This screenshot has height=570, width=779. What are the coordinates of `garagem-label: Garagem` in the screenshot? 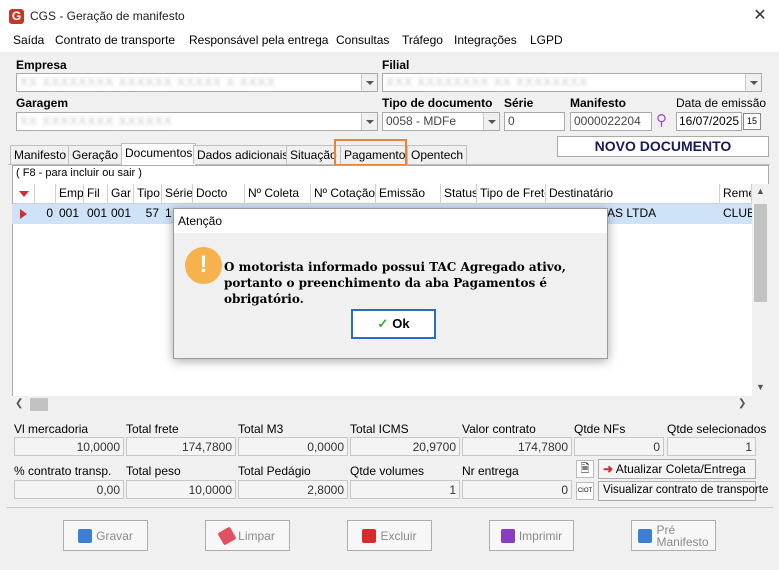 It's located at (42, 103).